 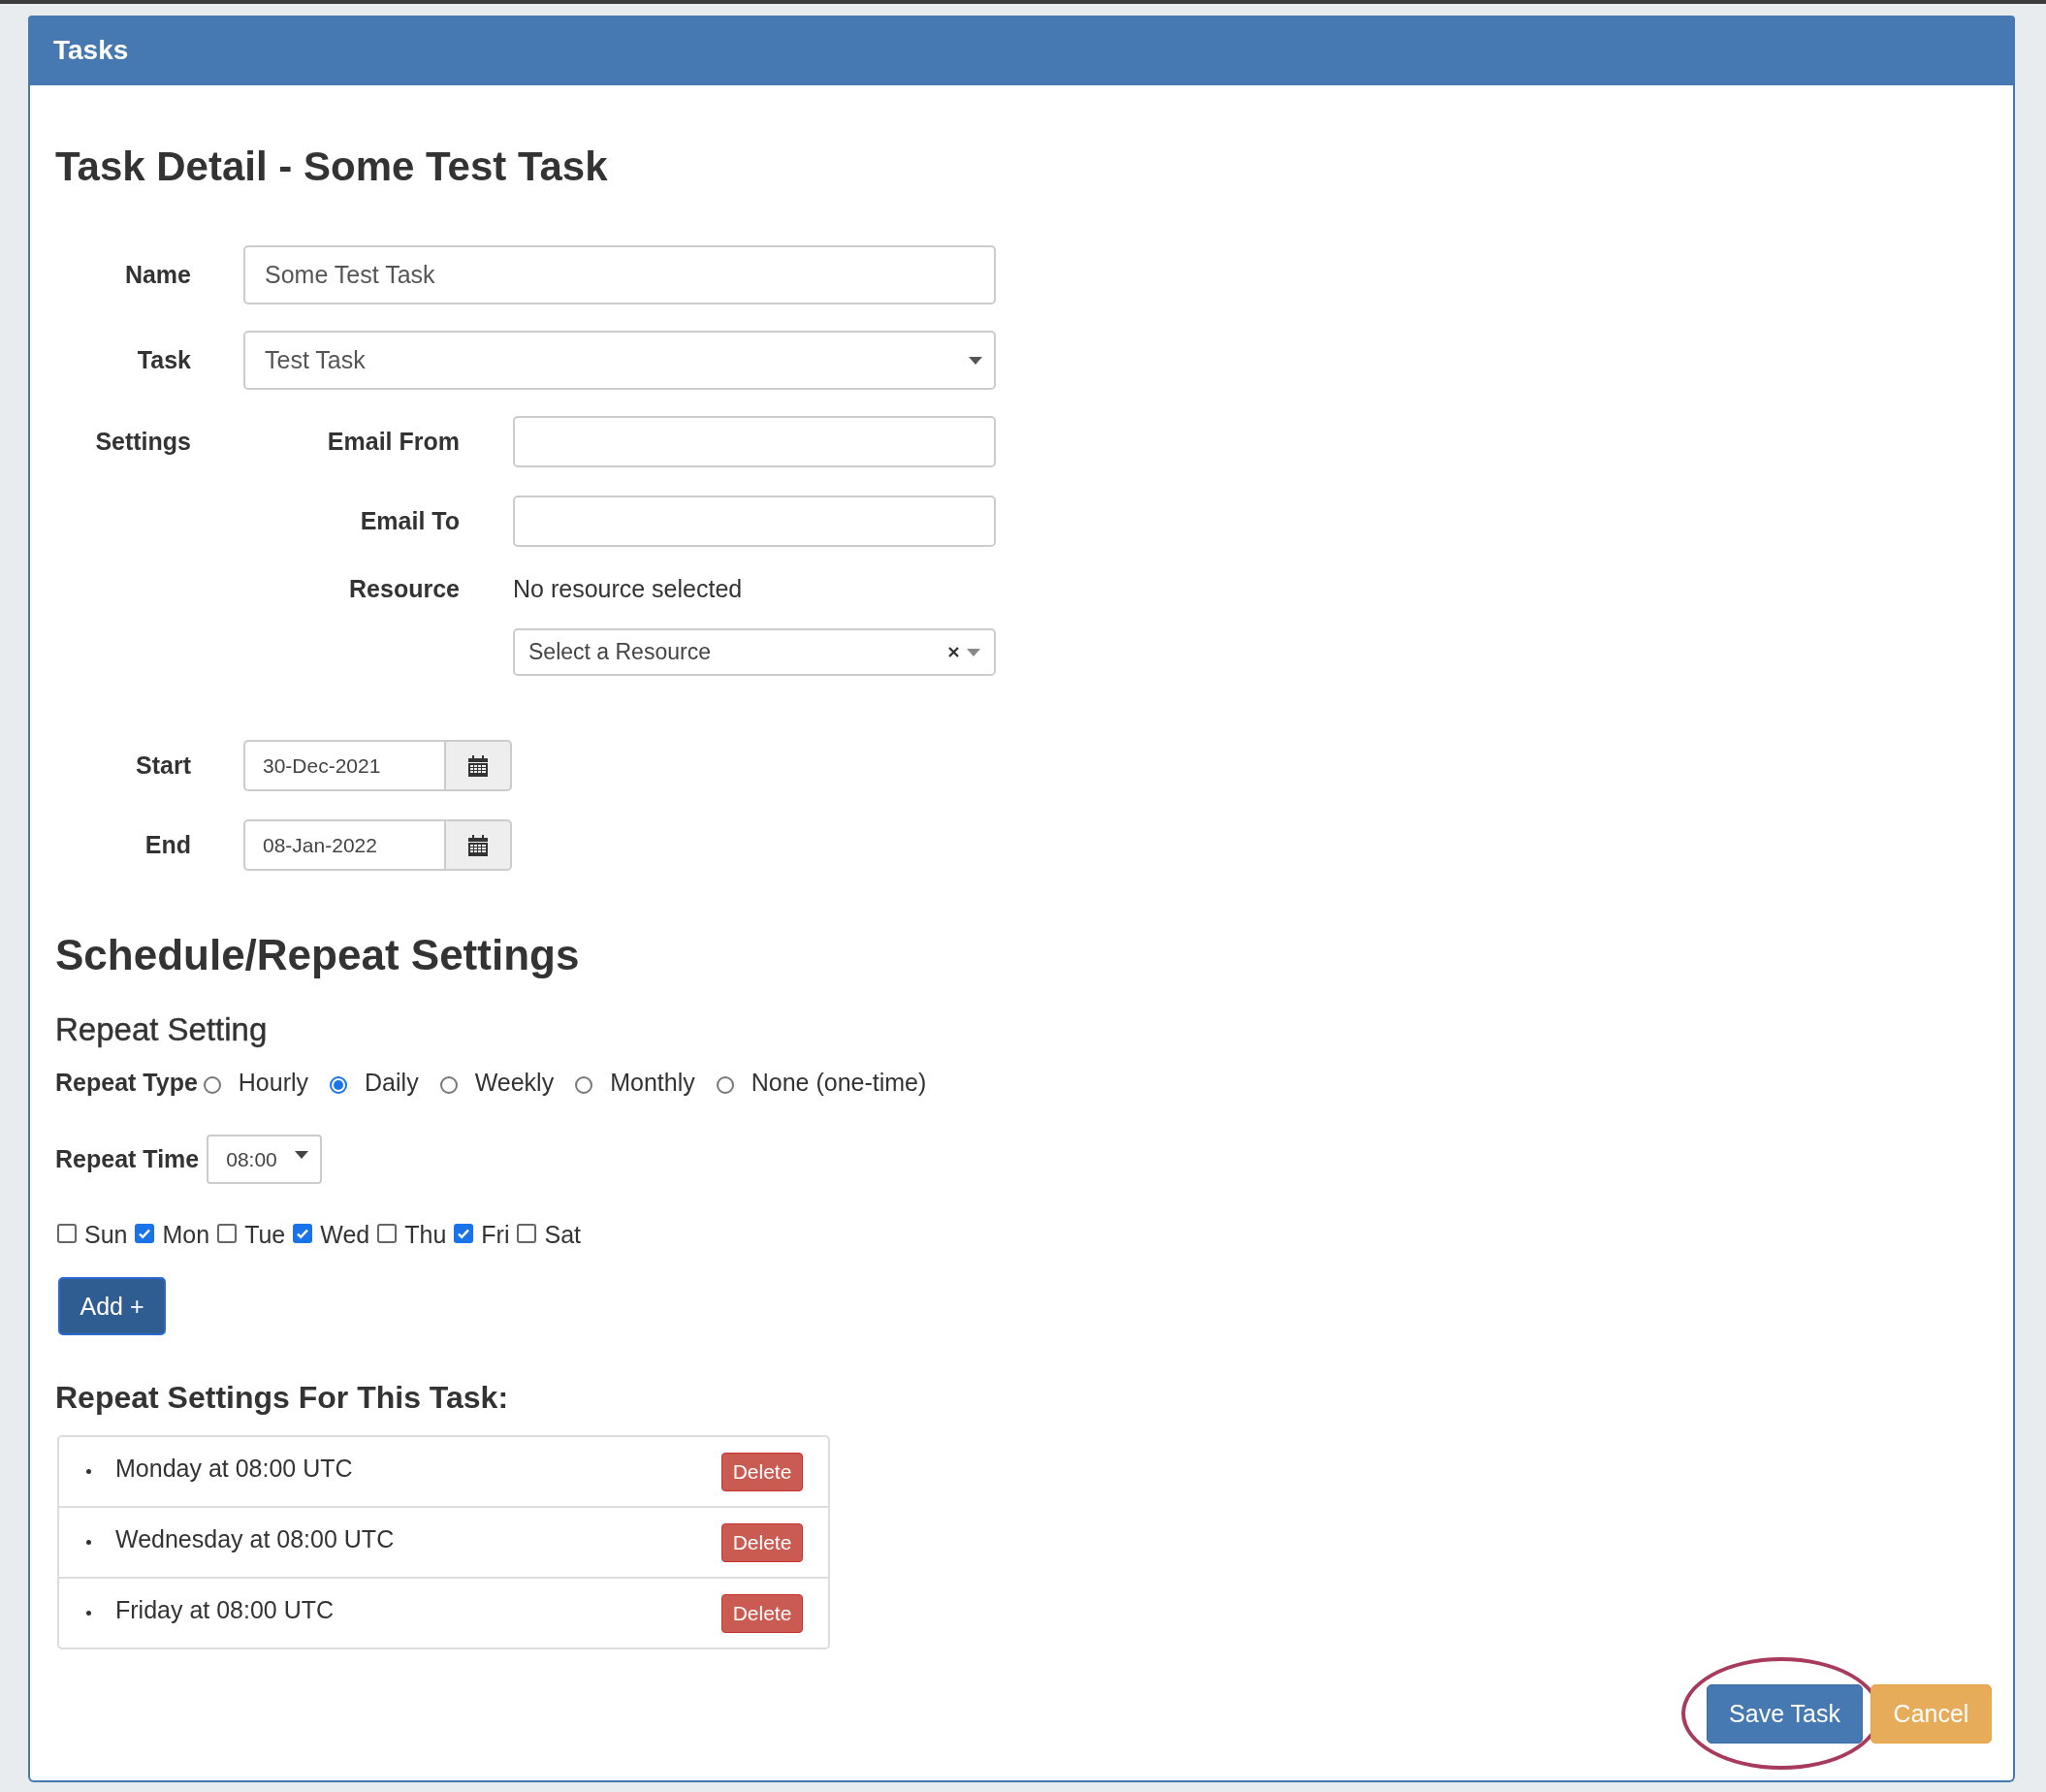 What do you see at coordinates (839, 1083) in the screenshot?
I see `radio-label: None (one-time)` at bounding box center [839, 1083].